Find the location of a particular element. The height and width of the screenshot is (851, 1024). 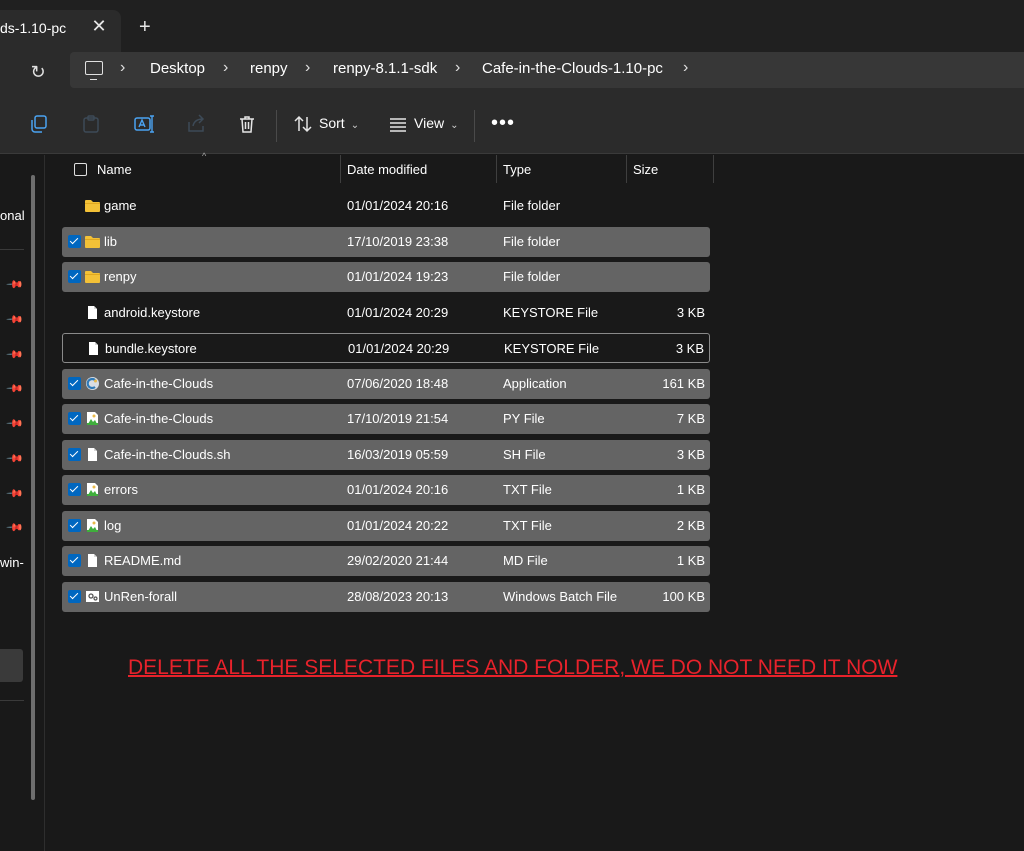

file-date-modified: 01/01/2024 19:23 is located at coordinates (398, 276).